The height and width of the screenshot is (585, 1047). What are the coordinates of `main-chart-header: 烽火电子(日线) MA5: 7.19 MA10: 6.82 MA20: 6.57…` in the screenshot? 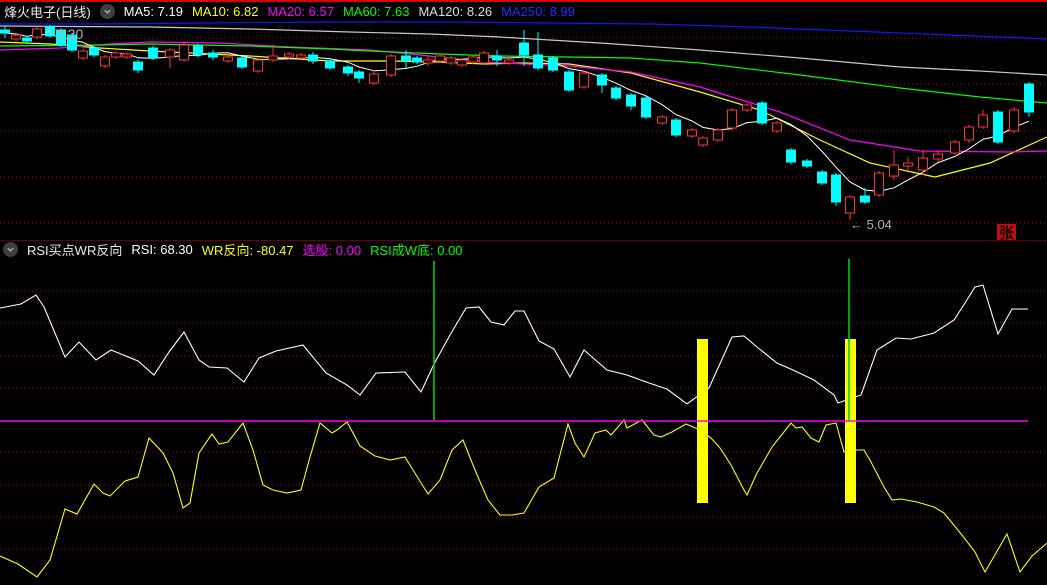 It's located at (523, 11).